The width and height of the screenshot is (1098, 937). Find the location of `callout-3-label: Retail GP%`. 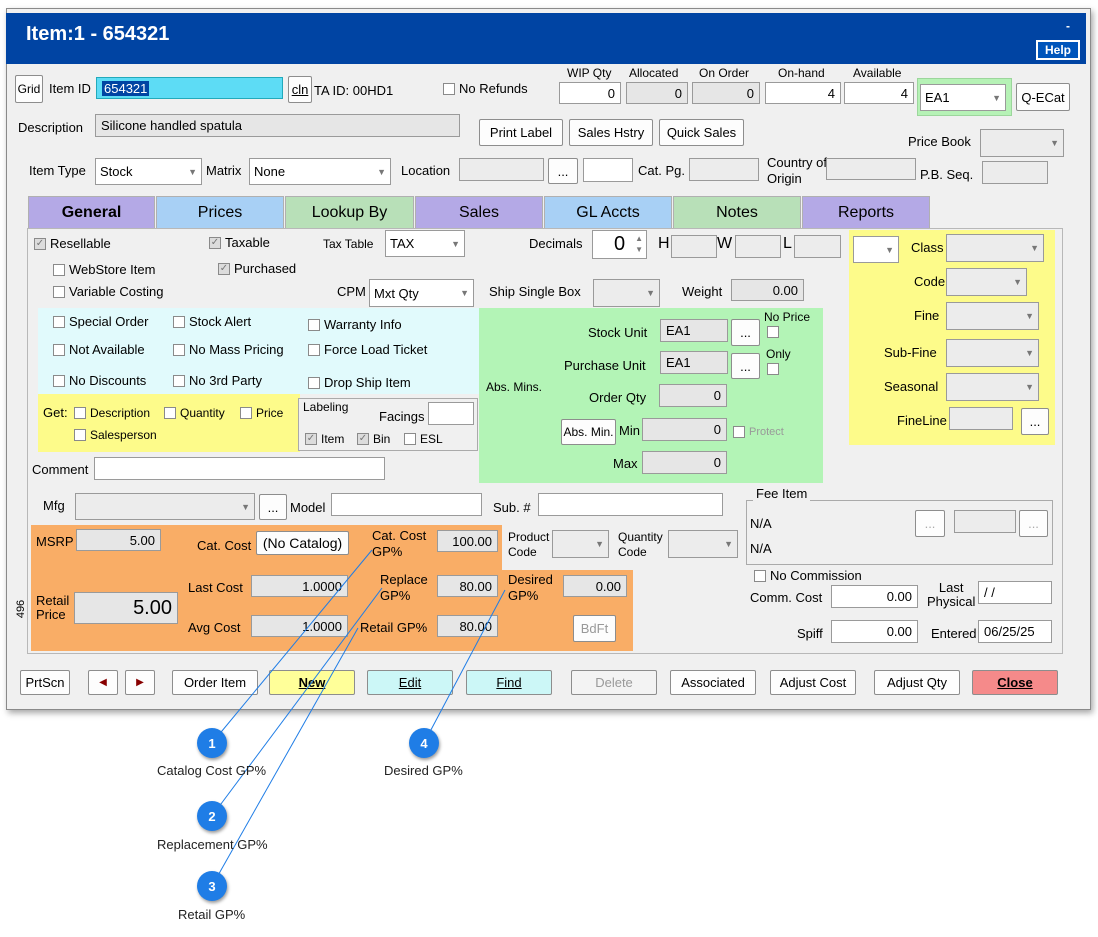

callout-3-label: Retail GP% is located at coordinates (212, 914).